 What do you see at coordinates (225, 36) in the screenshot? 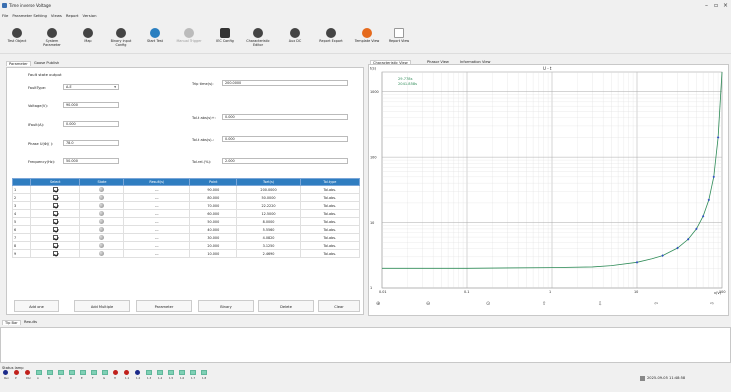
I see `iec-config-button: IEC Config` at bounding box center [225, 36].